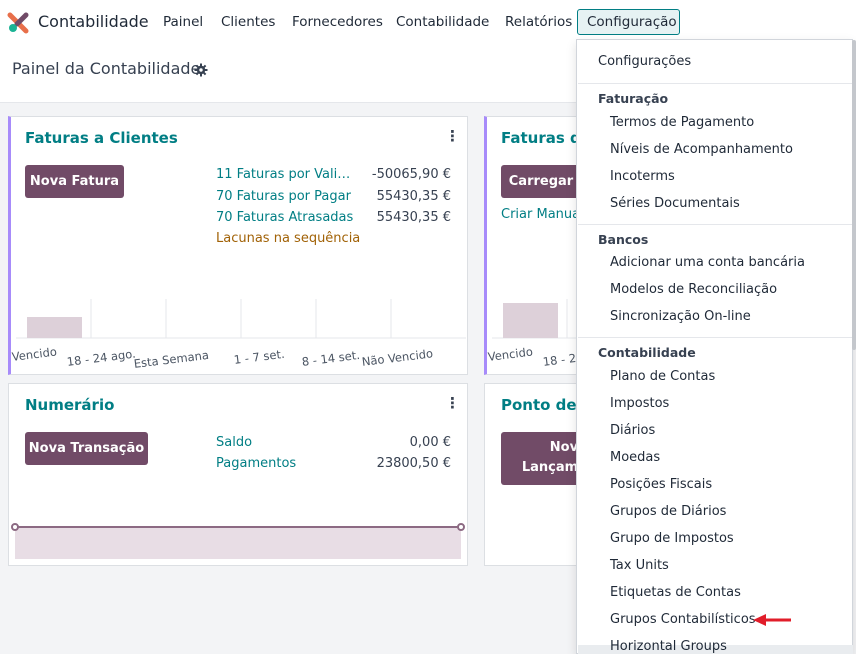 The width and height of the screenshot is (856, 654). I want to click on chart-label-1-7-set: 1 - 7 set., so click(259, 356).